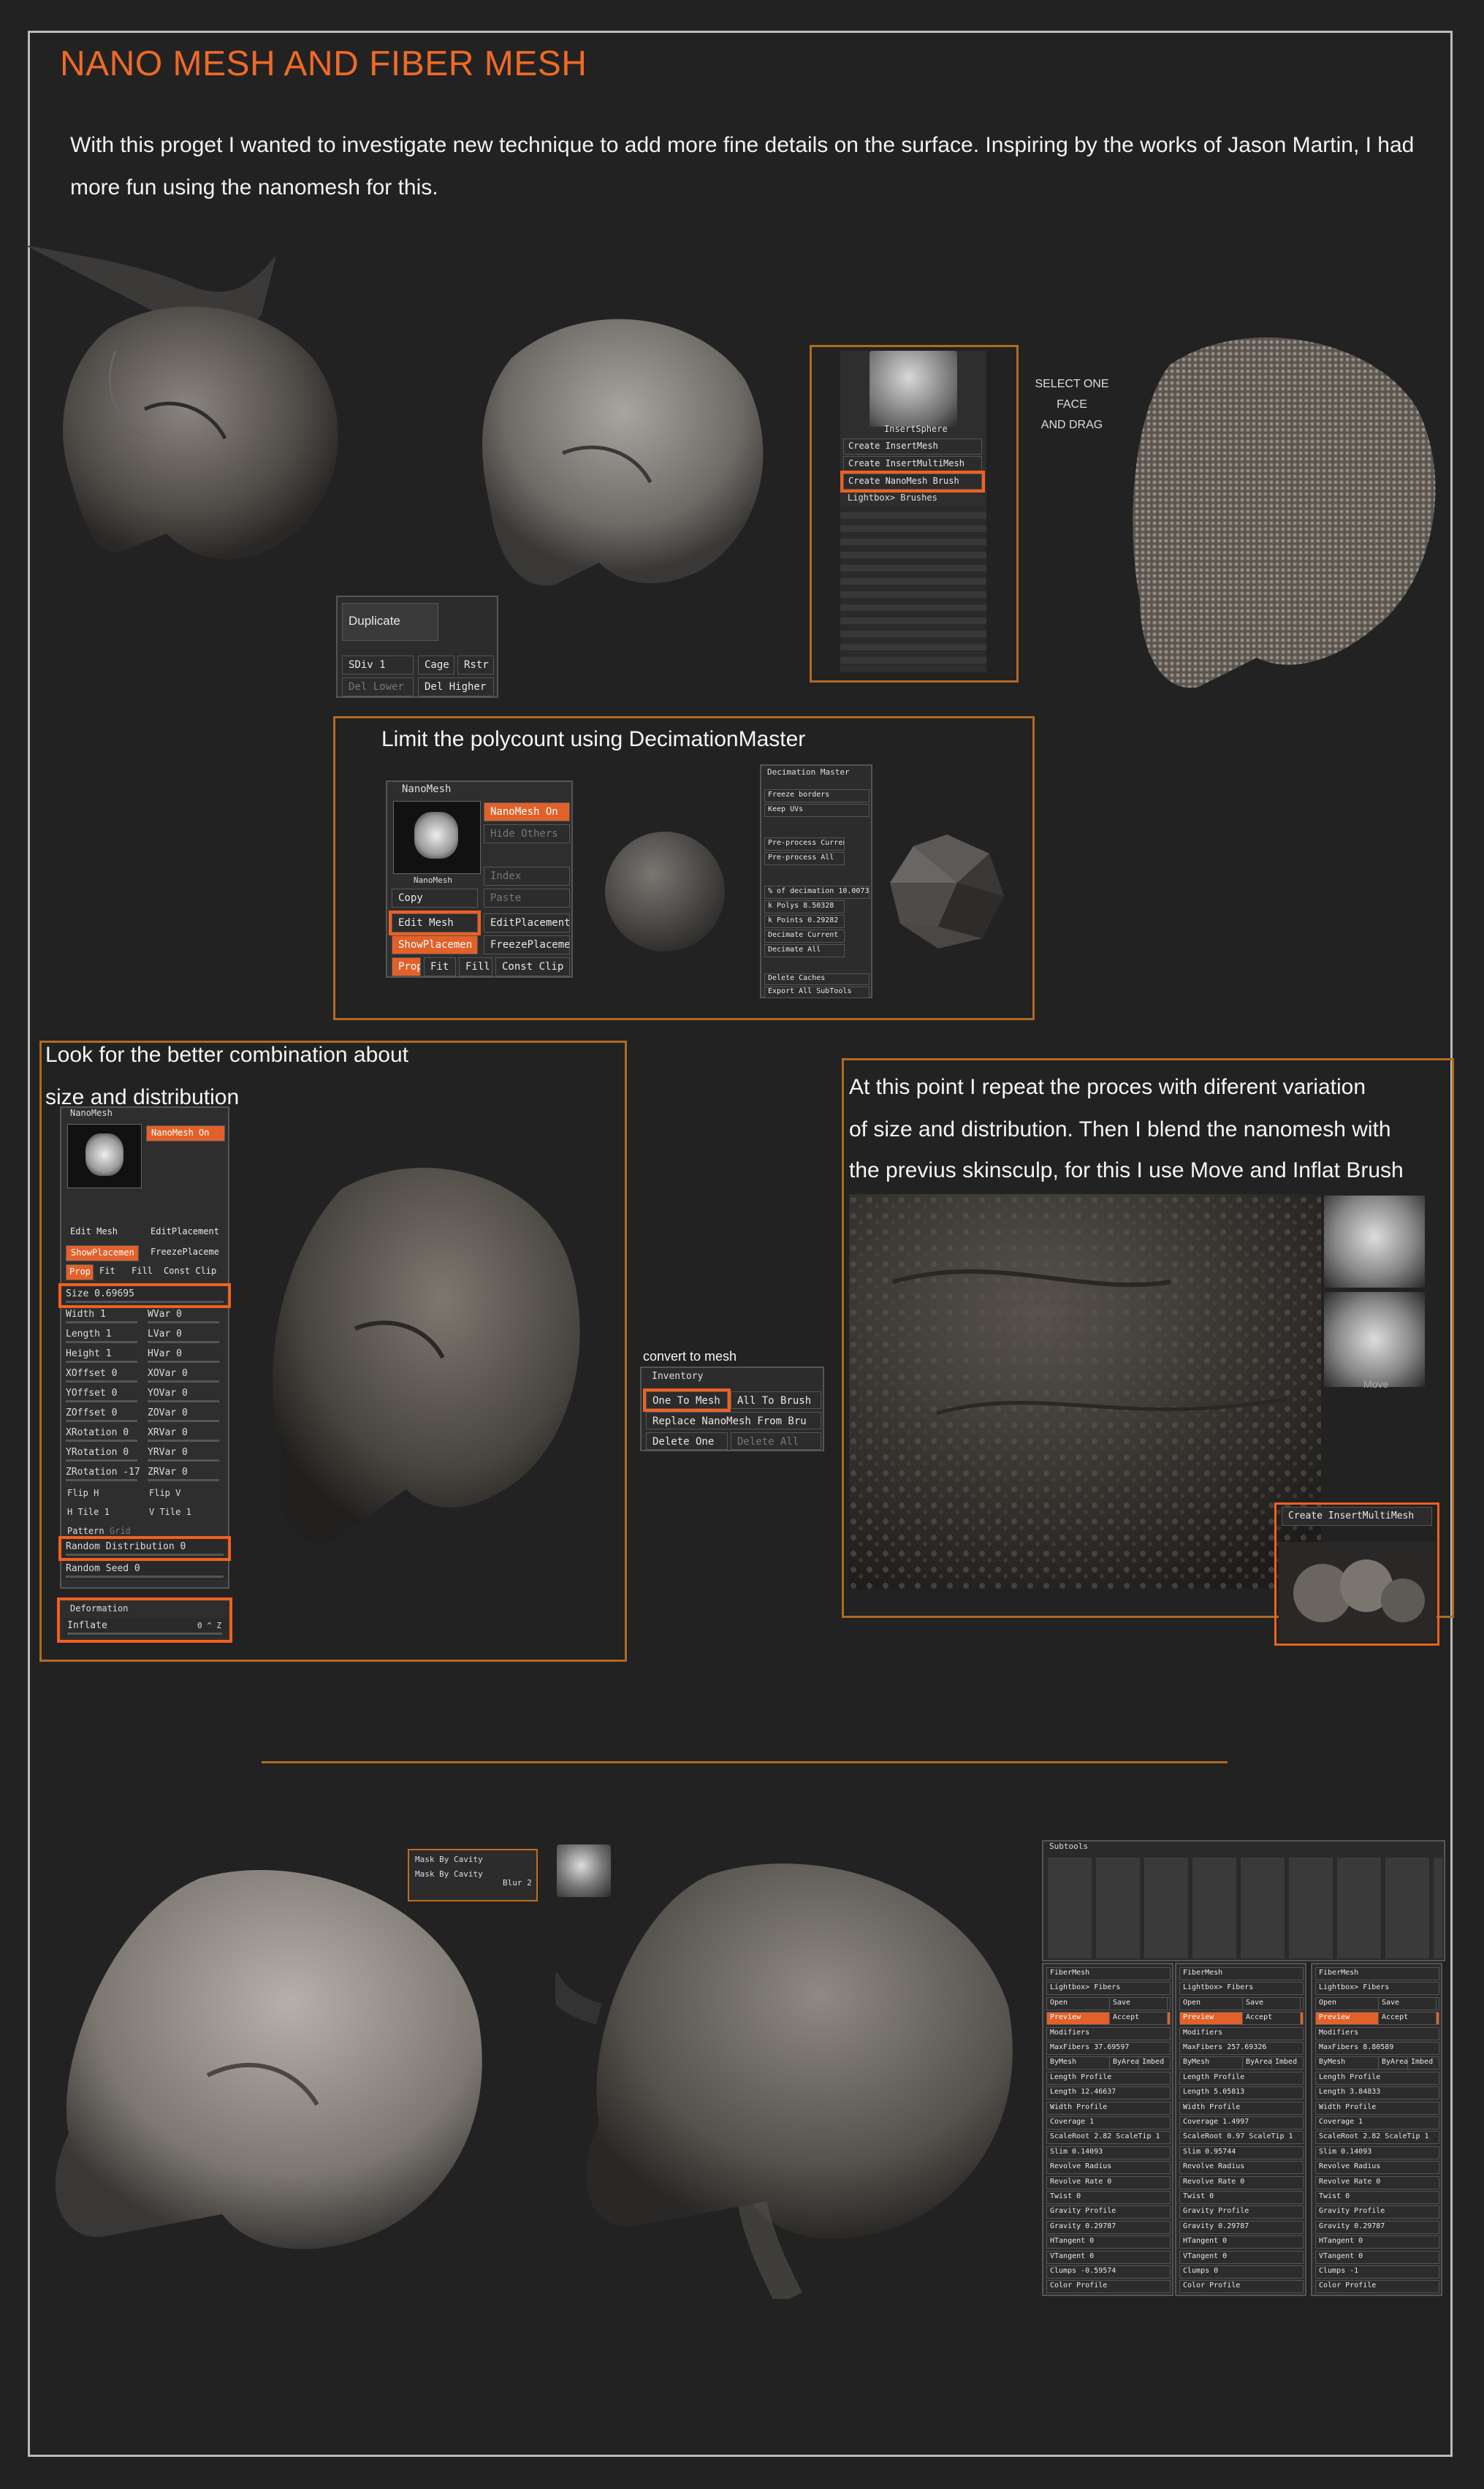  I want to click on hide-others-button: Hide Others, so click(527, 833).